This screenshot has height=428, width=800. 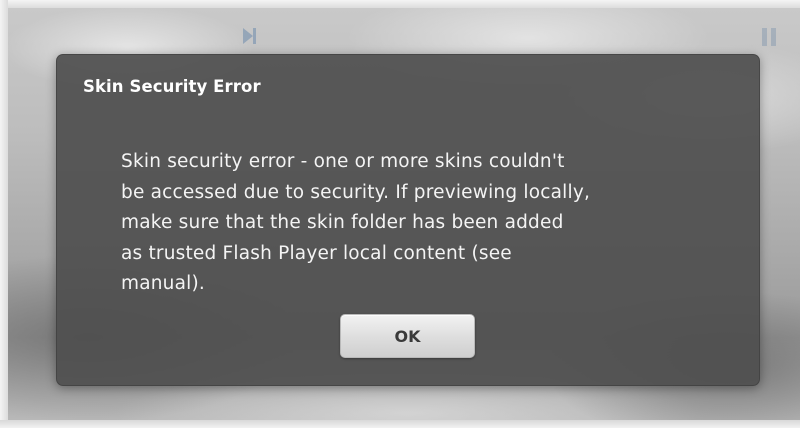 What do you see at coordinates (400, 4) in the screenshot?
I see `frame-edge-top` at bounding box center [400, 4].